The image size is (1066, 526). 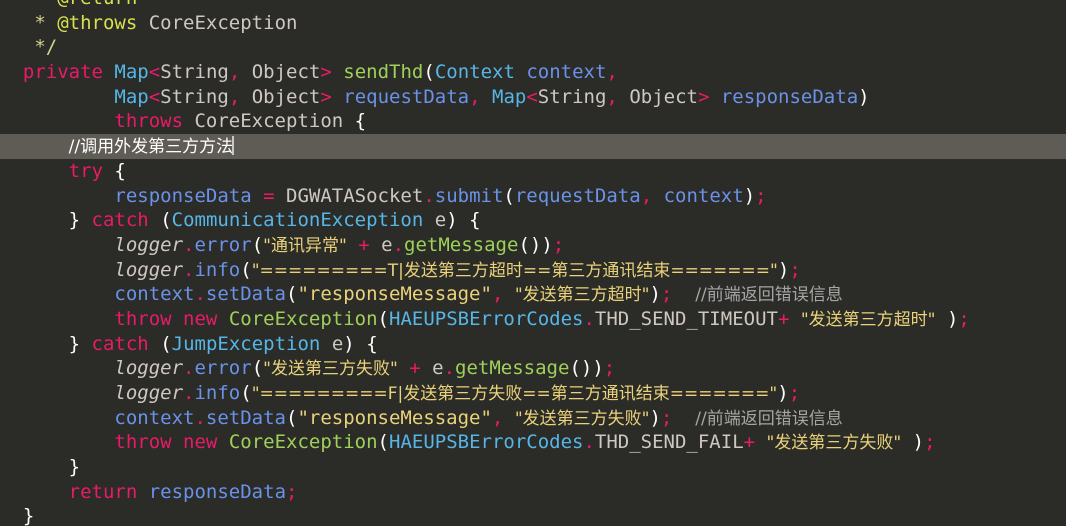 I want to click on code-token-var: submit, so click(x=469, y=195).